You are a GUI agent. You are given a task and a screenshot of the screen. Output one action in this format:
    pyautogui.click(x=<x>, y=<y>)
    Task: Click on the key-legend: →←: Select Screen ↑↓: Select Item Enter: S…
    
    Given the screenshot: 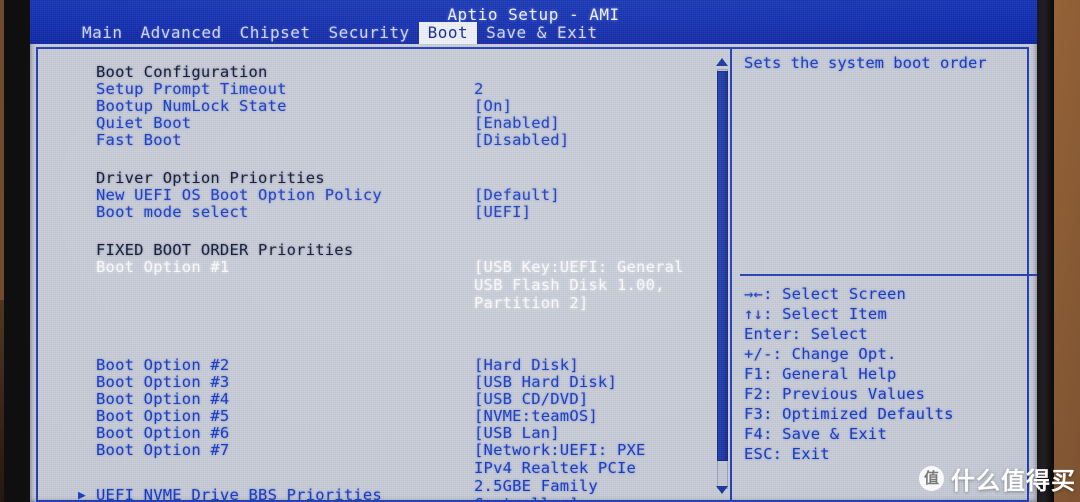 What is the action you would take?
    pyautogui.click(x=890, y=374)
    